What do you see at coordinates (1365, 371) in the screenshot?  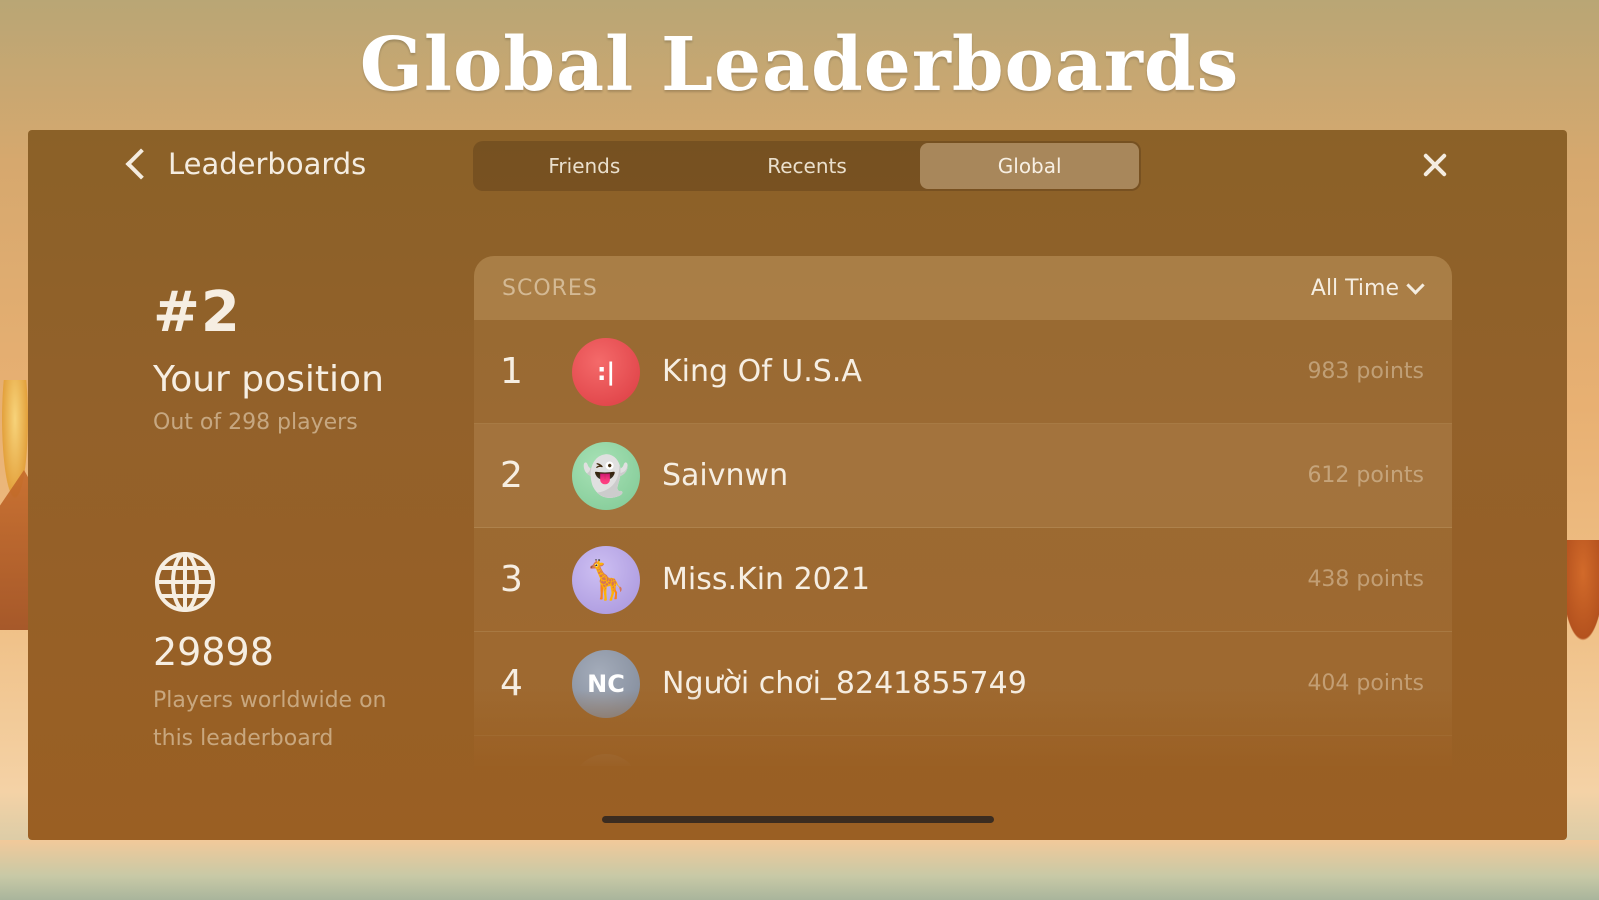 I see `player-points: 983 points` at bounding box center [1365, 371].